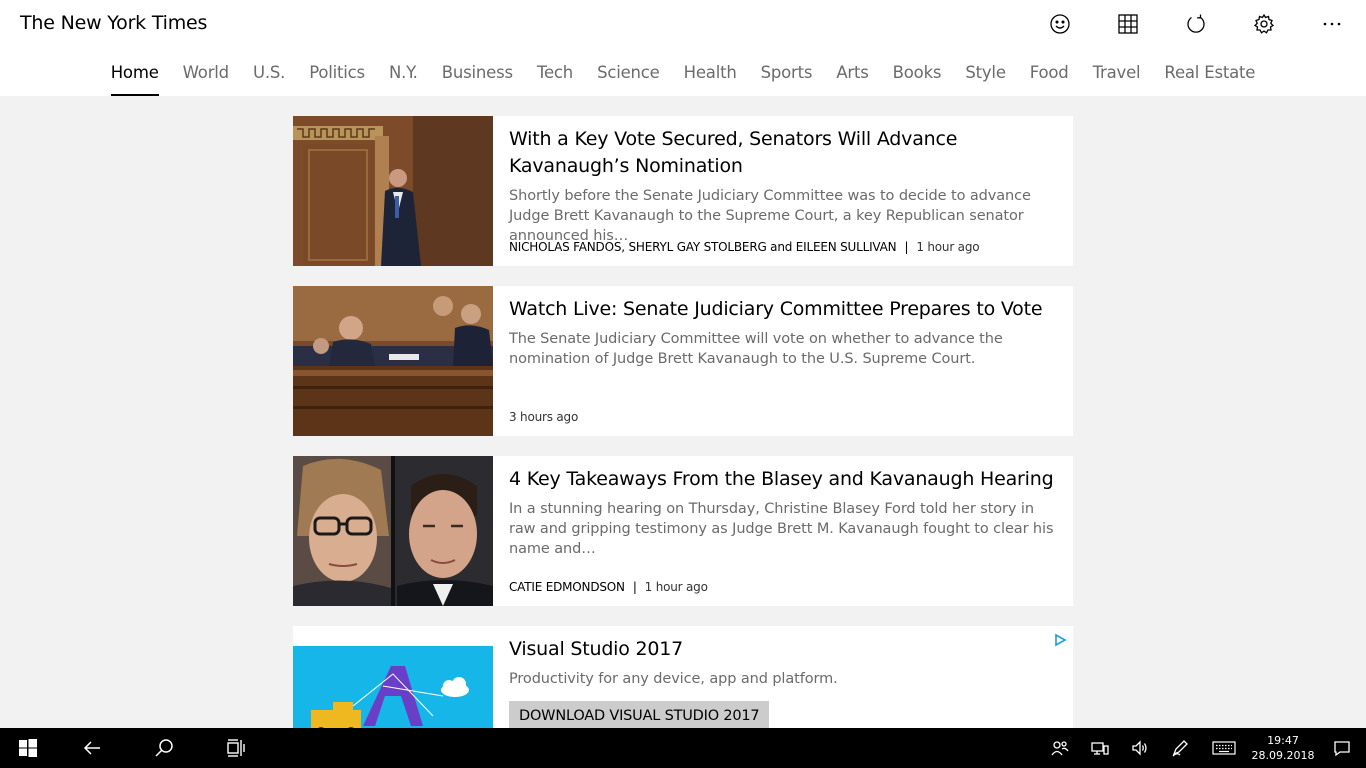 This screenshot has height=768, width=1366. What do you see at coordinates (628, 73) in the screenshot?
I see `nav-item-science: Science` at bounding box center [628, 73].